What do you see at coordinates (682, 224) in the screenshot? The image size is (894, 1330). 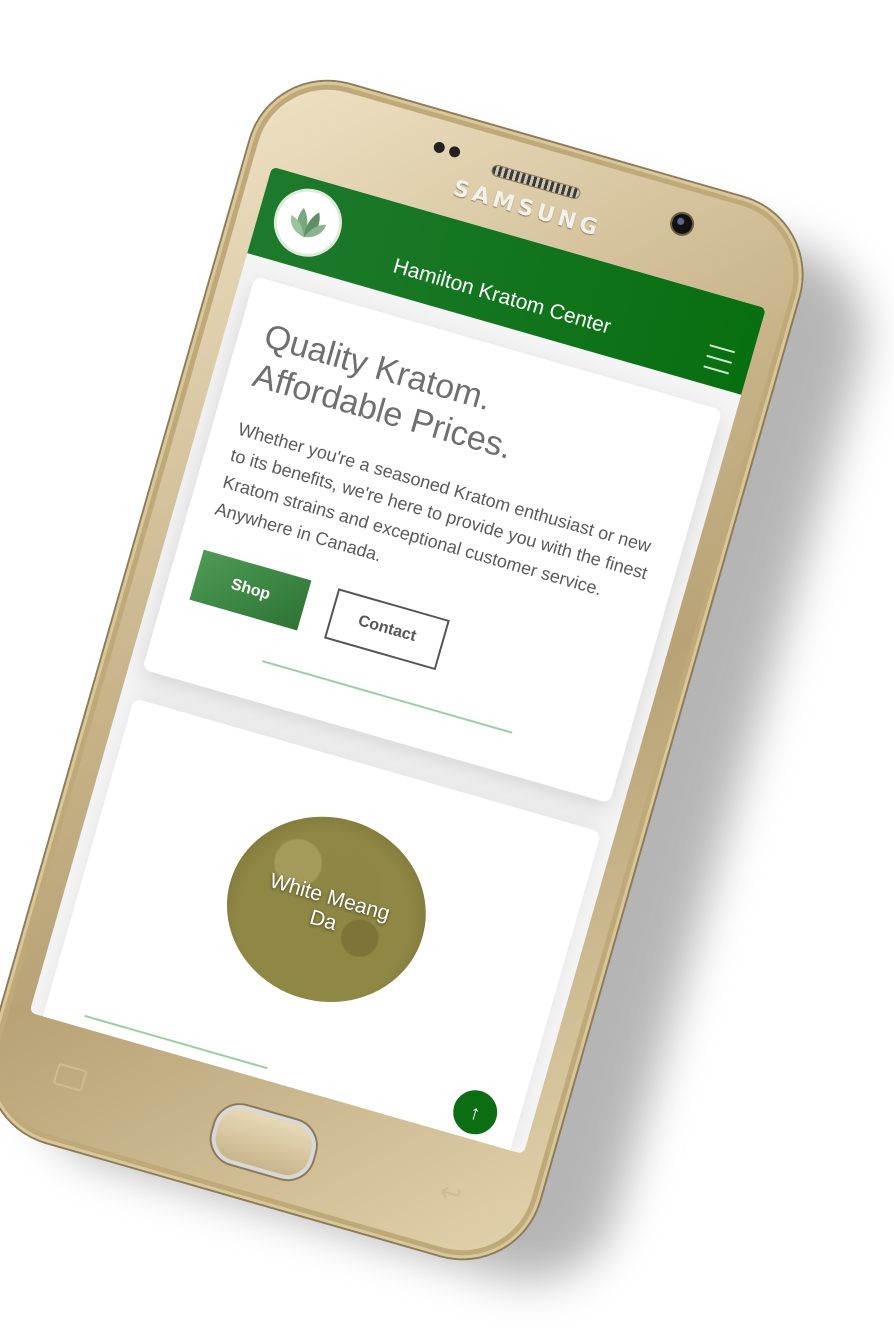 I see `front-camera-icon` at bounding box center [682, 224].